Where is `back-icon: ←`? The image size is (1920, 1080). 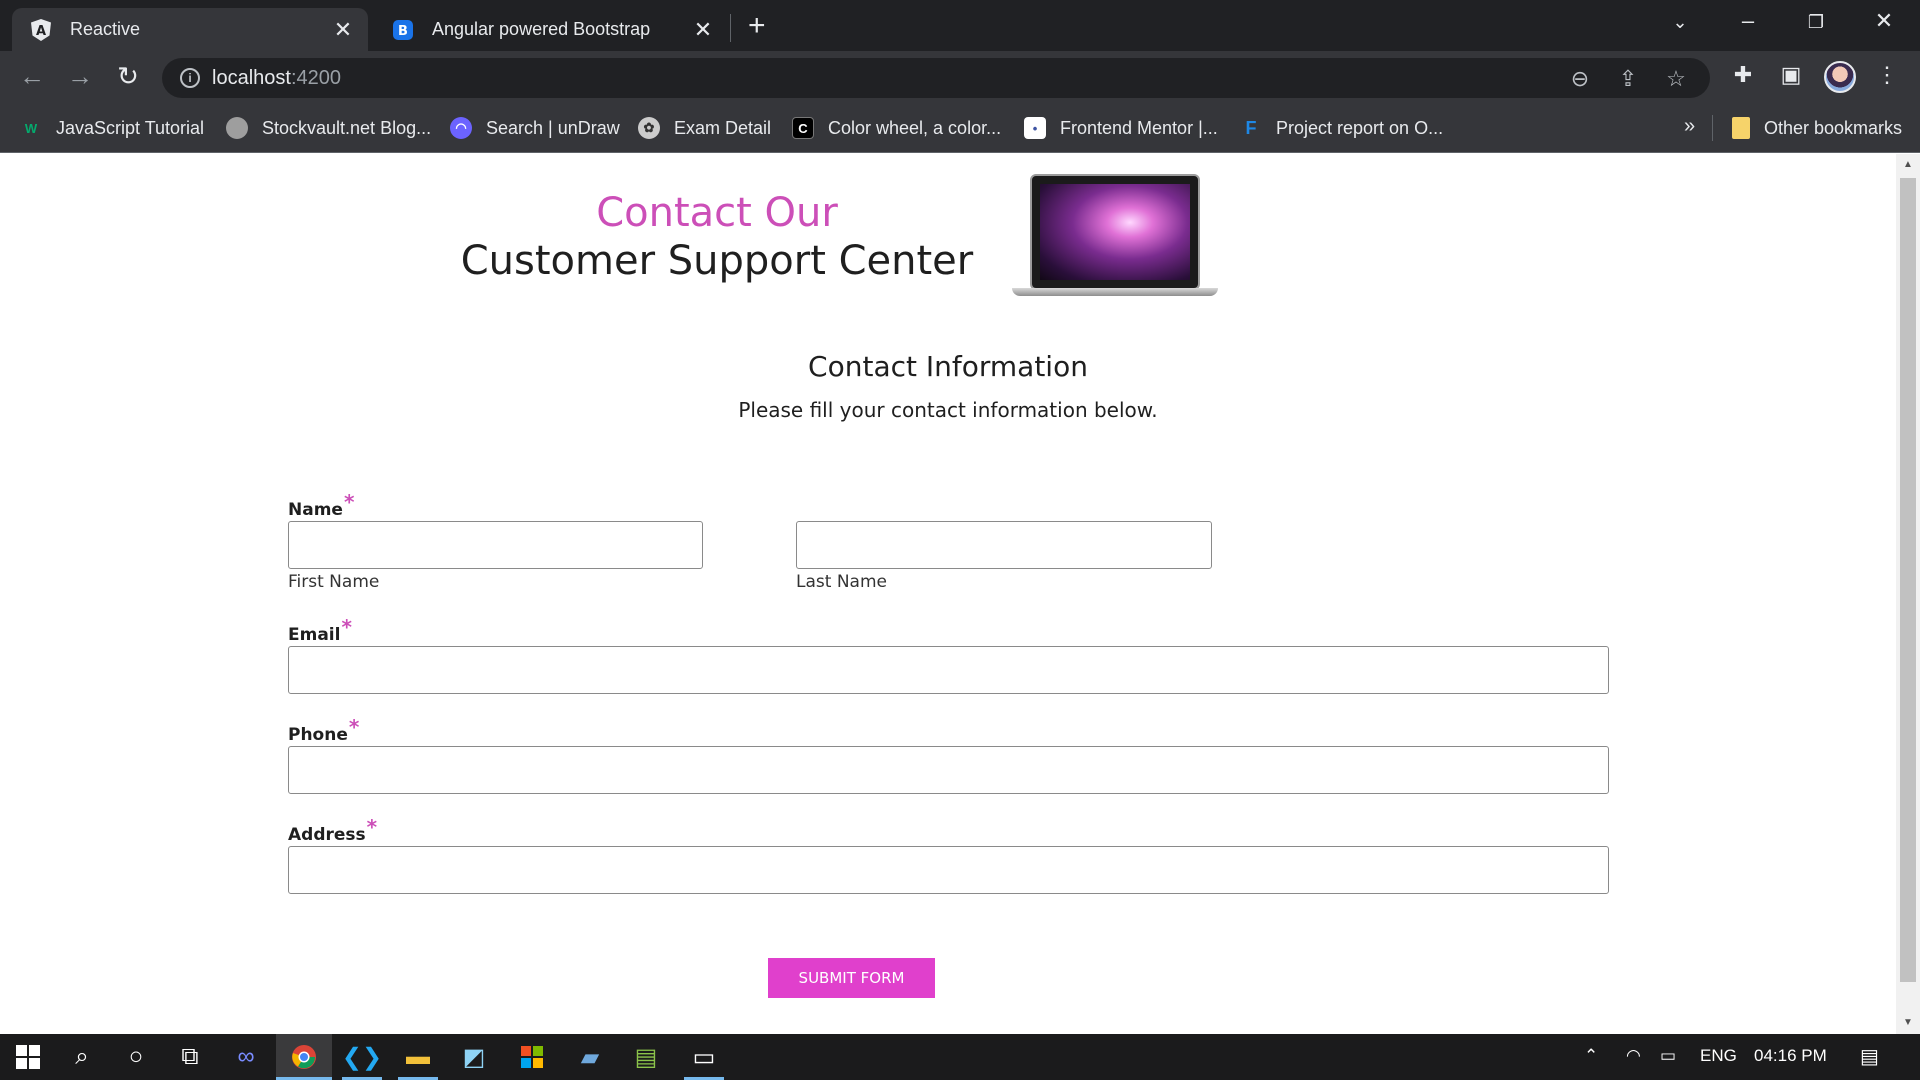 back-icon: ← is located at coordinates (32, 77).